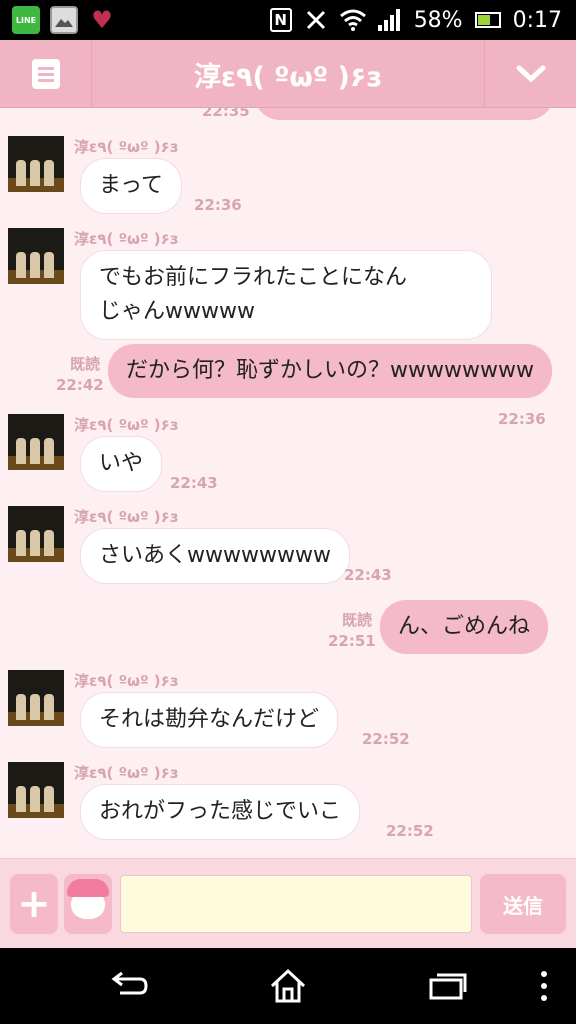 This screenshot has width=576, height=1024. I want to click on message-time: 22:35, so click(226, 114).